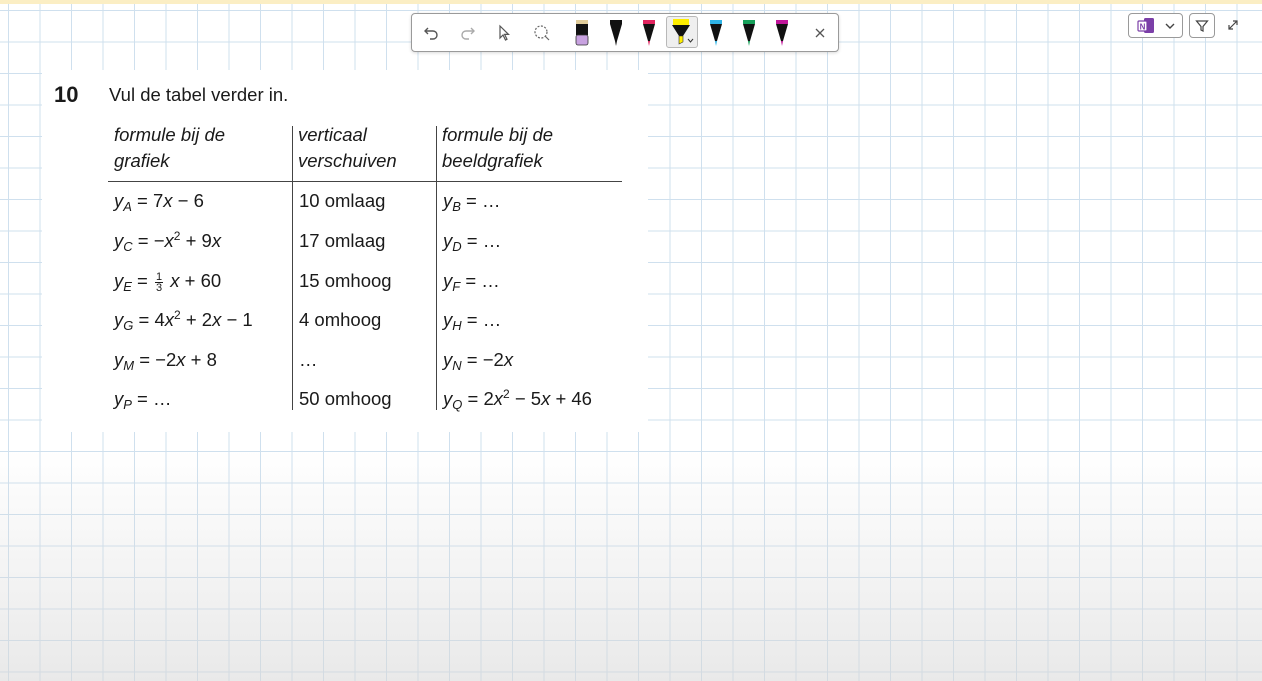  I want to click on pen-green-button, so click(749, 32).